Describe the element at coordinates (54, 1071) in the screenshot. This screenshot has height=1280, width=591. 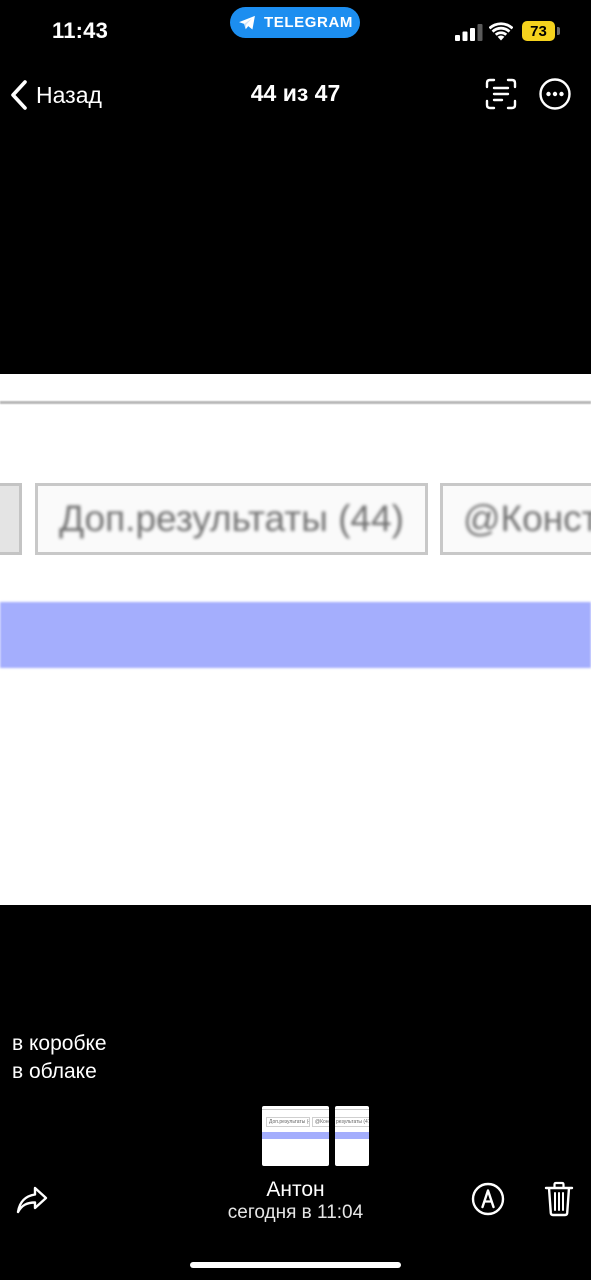
I see `caption-line: в облаке` at that location.